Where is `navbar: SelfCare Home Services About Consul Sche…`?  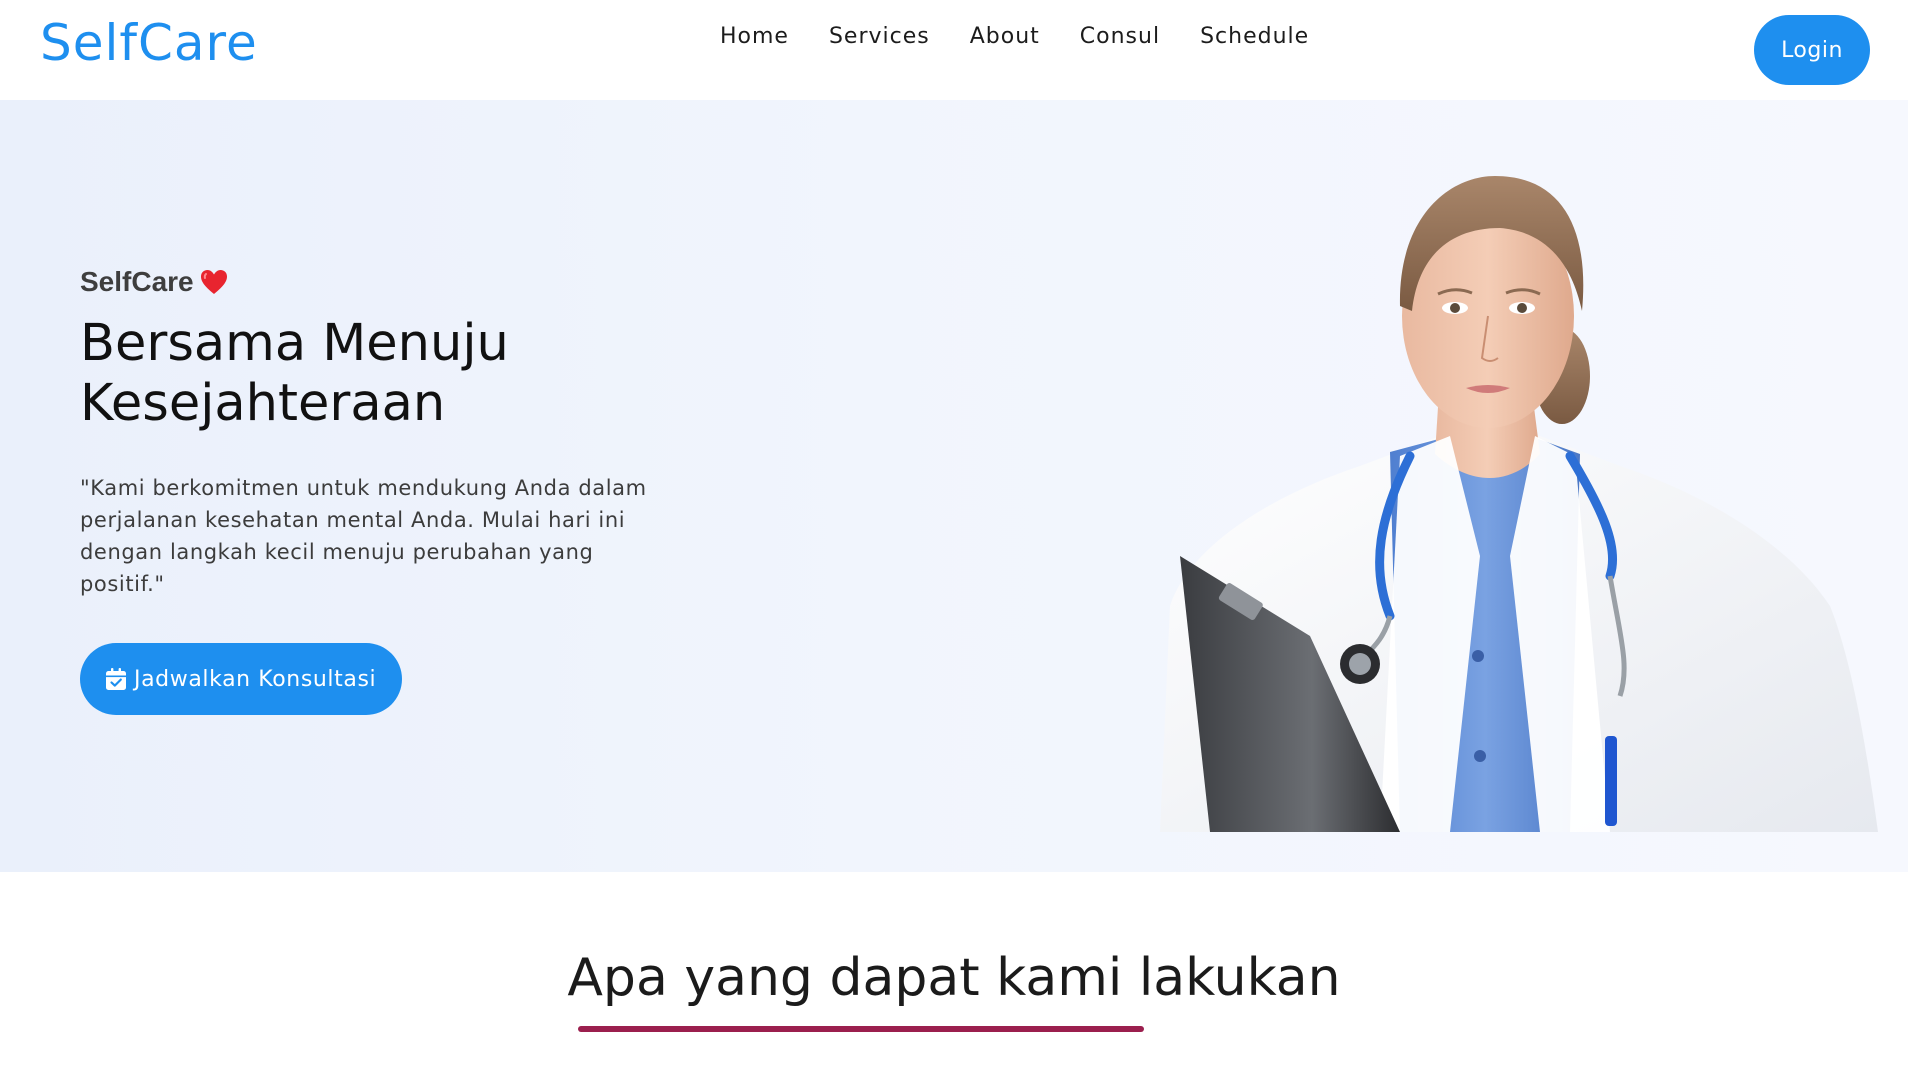
navbar: SelfCare Home Services About Consul Sche… is located at coordinates (954, 50).